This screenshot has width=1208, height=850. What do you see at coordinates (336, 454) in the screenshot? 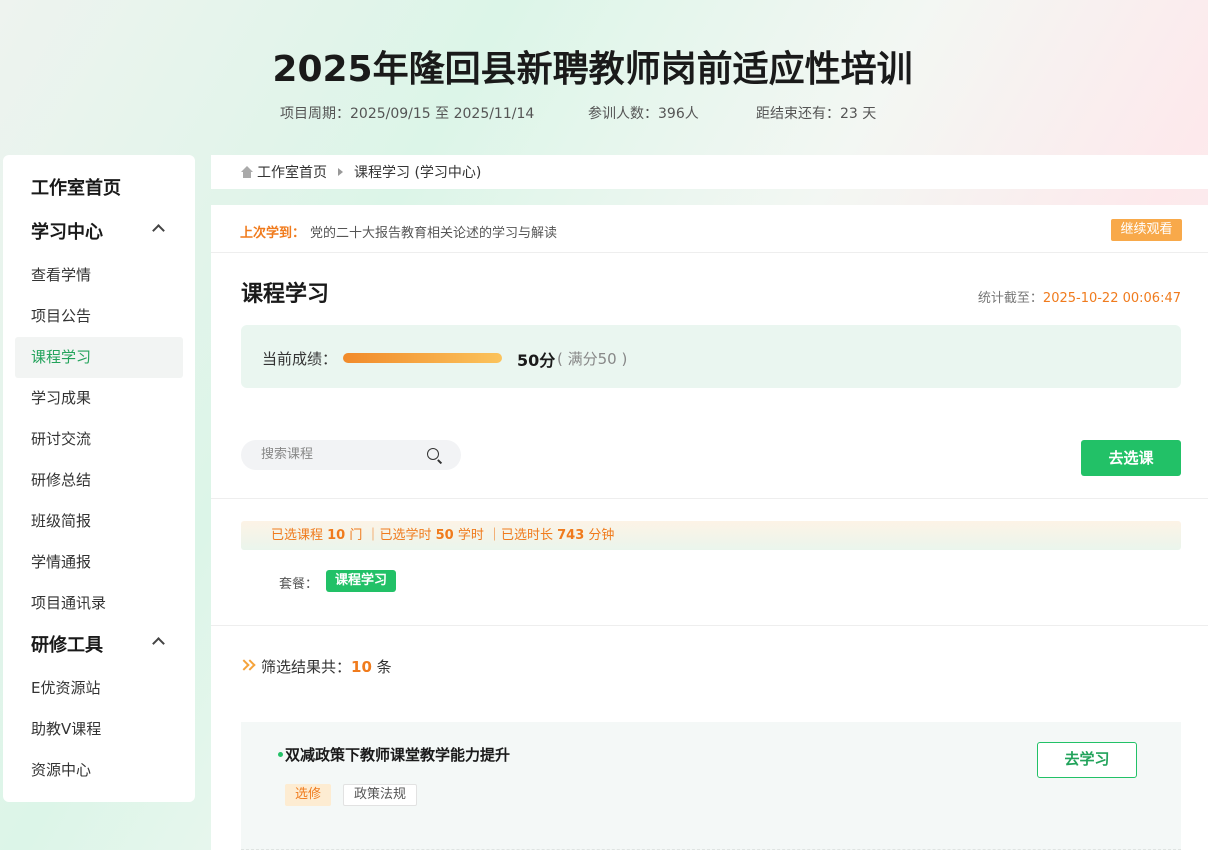
I see `search-input` at bounding box center [336, 454].